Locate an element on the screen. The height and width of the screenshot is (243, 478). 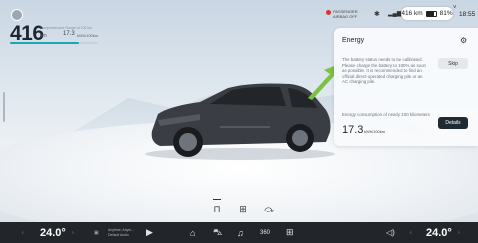
gear-icon: ⚙ is located at coordinates (463, 40).